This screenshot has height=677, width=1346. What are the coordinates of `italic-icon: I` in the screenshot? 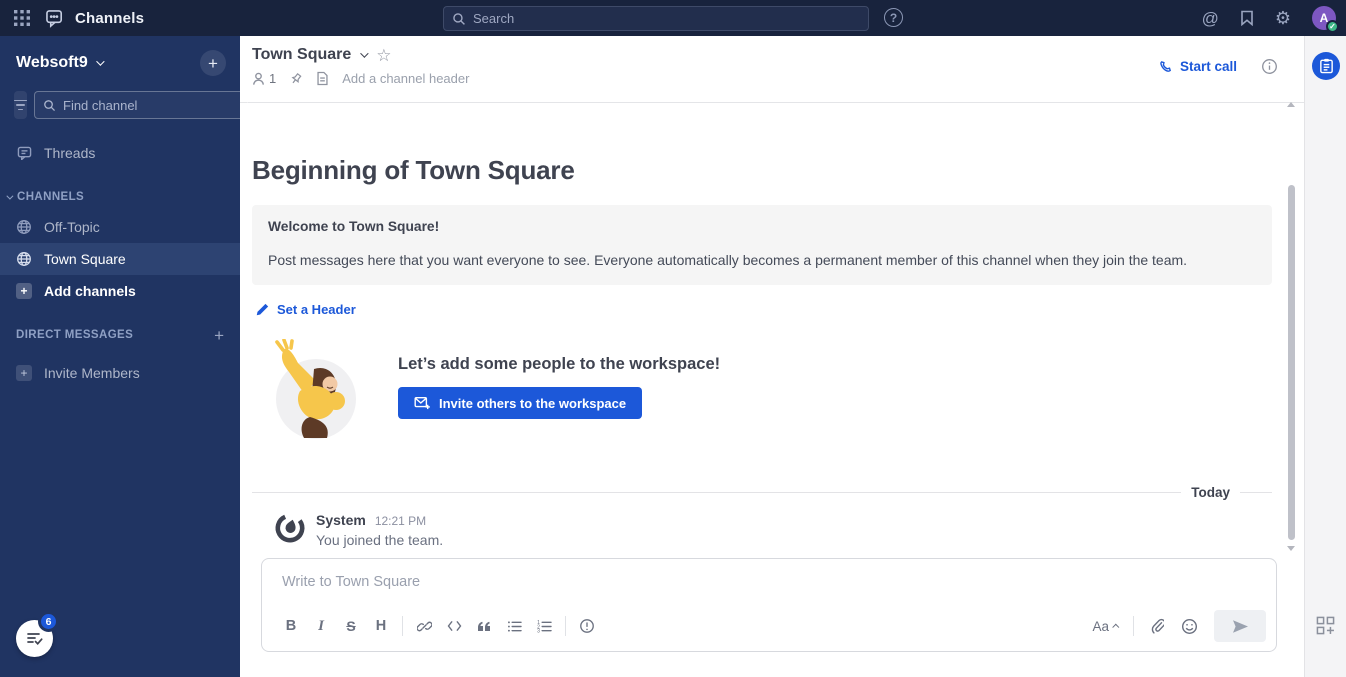 It's located at (321, 626).